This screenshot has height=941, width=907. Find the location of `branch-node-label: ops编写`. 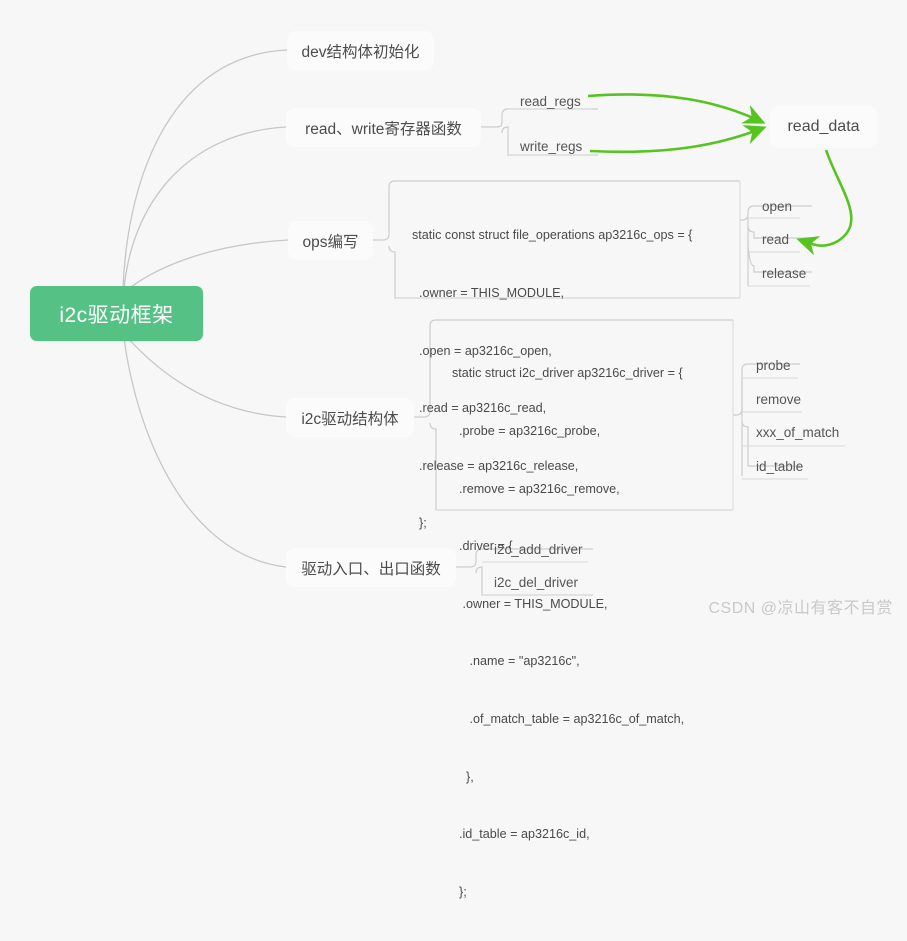

branch-node-label: ops编写 is located at coordinates (330, 242).